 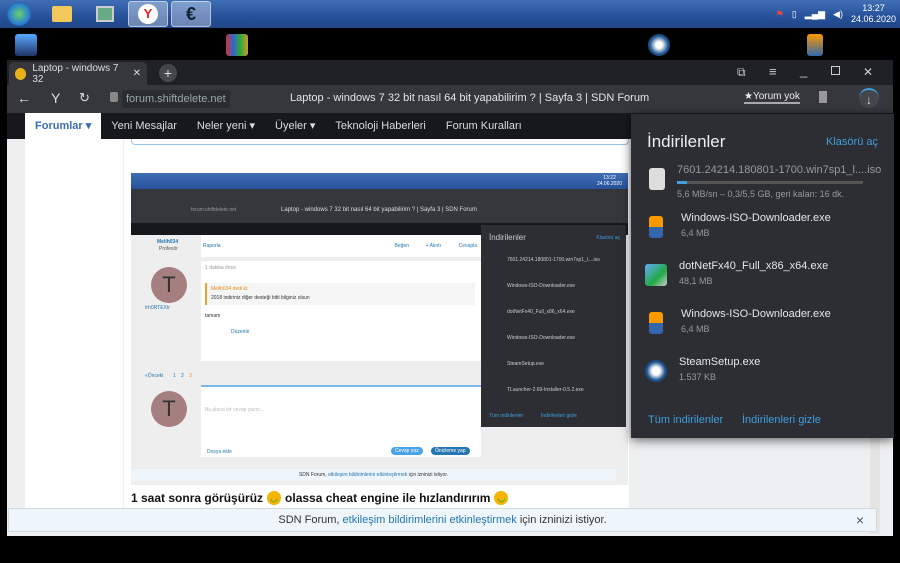 I want to click on computer-taskbar-icon, so click(x=105, y=14).